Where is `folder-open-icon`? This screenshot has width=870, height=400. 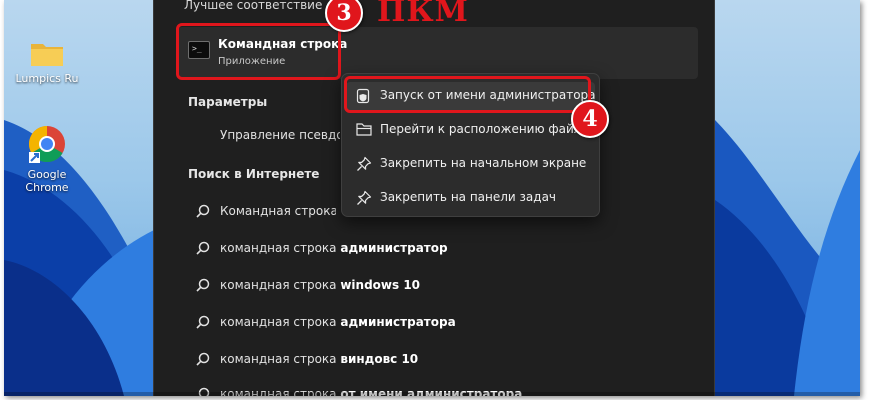
folder-open-icon is located at coordinates (364, 129).